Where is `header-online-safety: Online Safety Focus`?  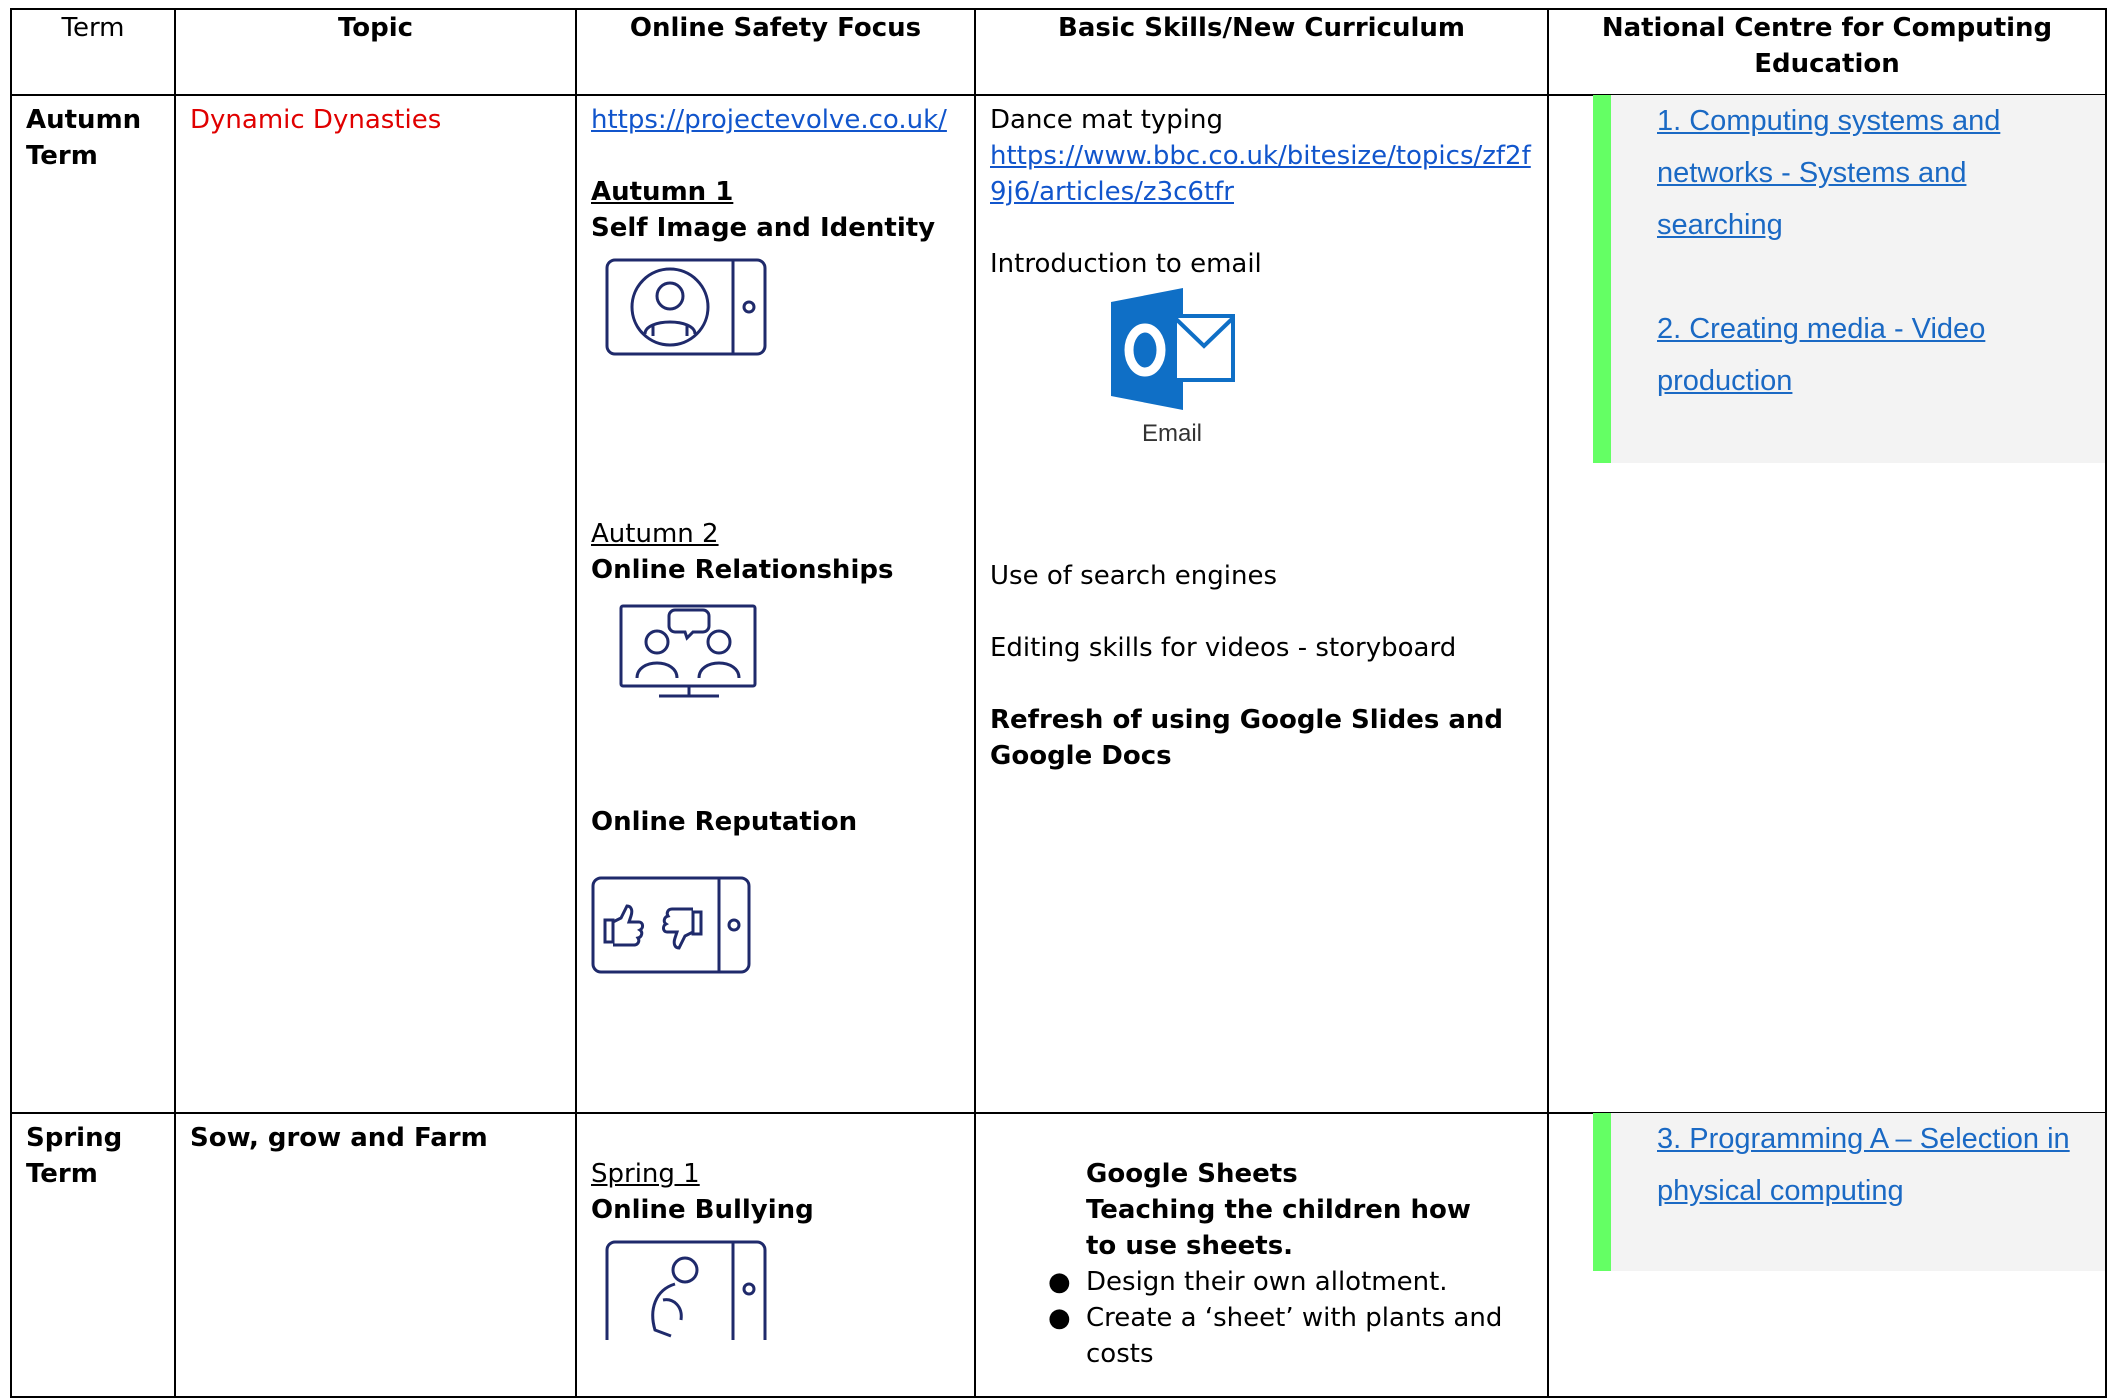
header-online-safety: Online Safety Focus is located at coordinates (775, 52).